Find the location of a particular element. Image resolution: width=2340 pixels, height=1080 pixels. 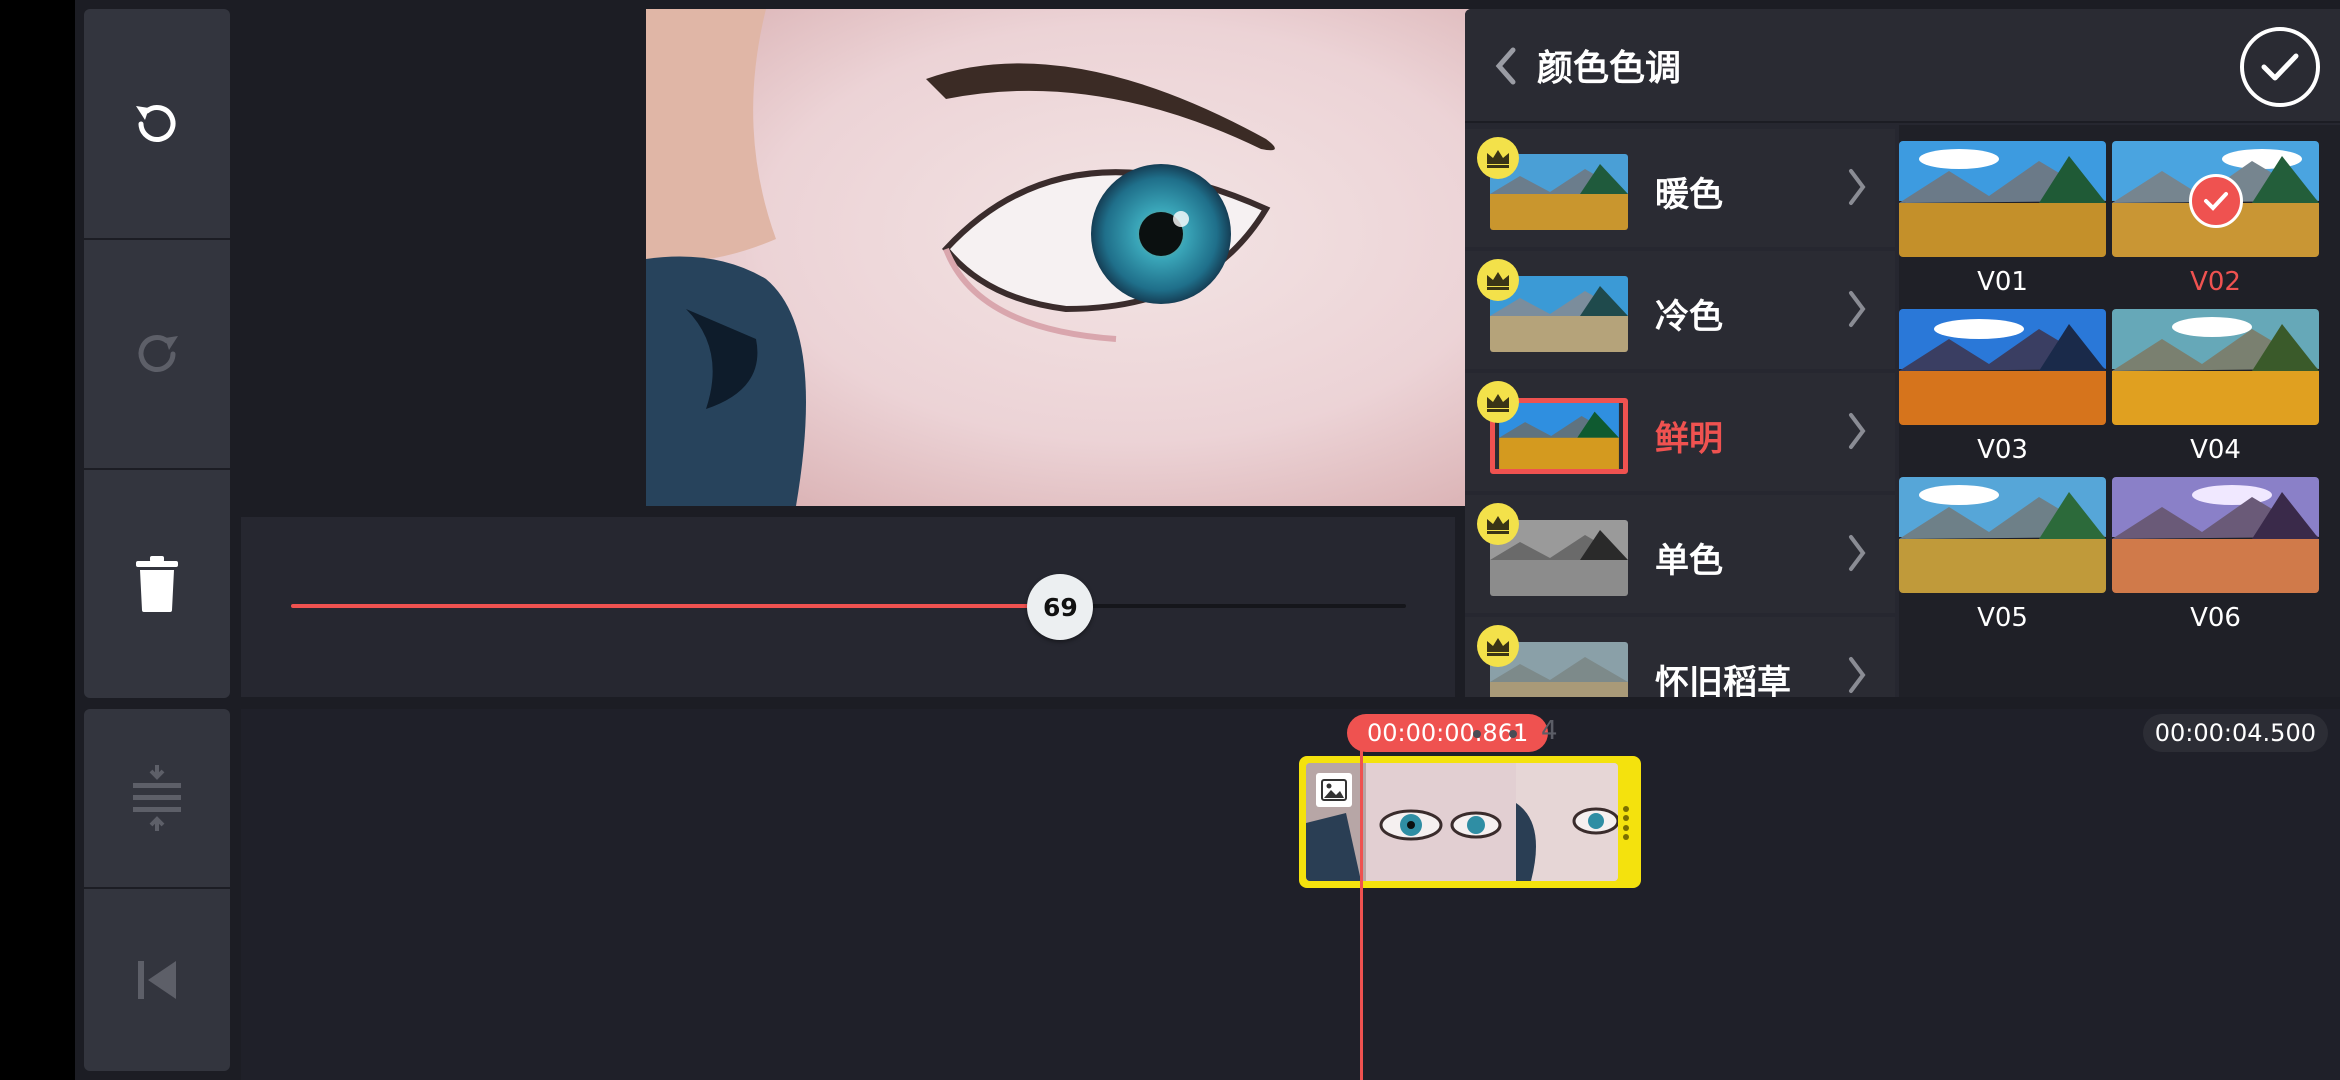

redo-button is located at coordinates (157, 354).